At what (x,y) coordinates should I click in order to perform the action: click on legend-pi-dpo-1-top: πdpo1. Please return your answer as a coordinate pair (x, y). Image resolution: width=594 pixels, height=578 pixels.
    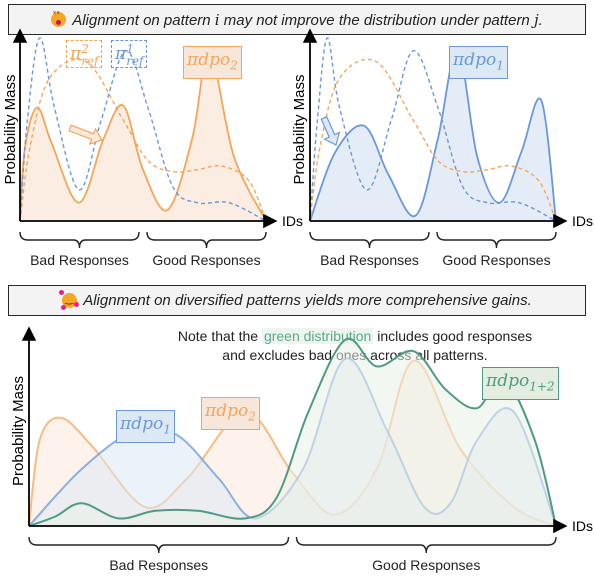
    Looking at the image, I should click on (478, 63).